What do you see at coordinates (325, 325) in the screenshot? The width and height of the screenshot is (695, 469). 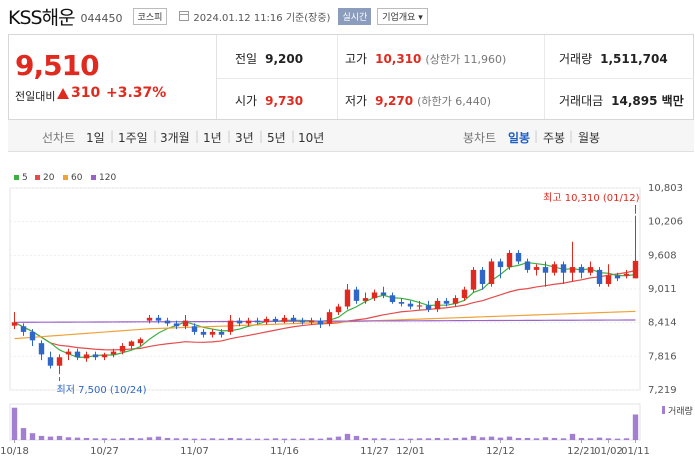 I see `ma60-line` at bounding box center [325, 325].